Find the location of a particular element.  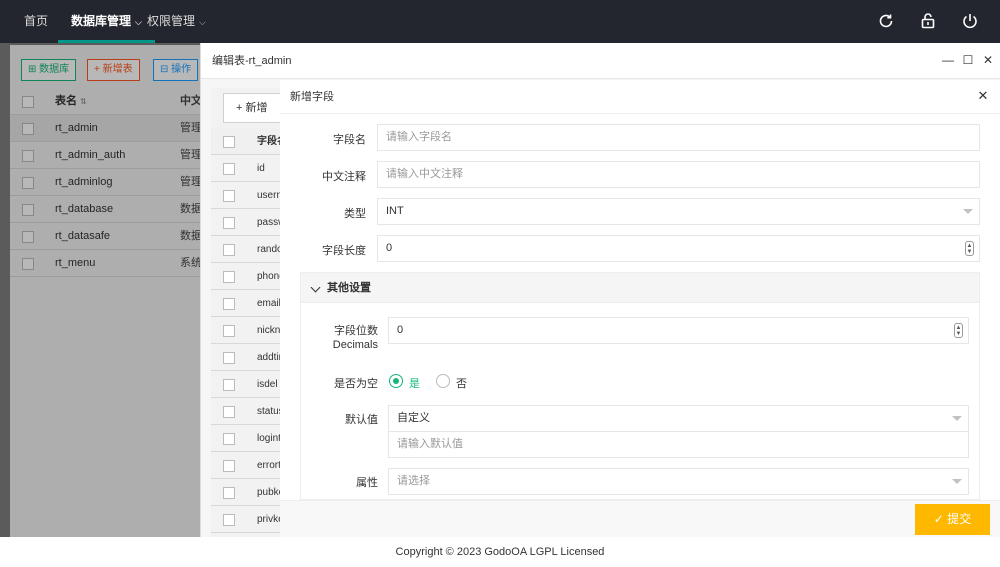

default-select: 自定义 is located at coordinates (678, 418).